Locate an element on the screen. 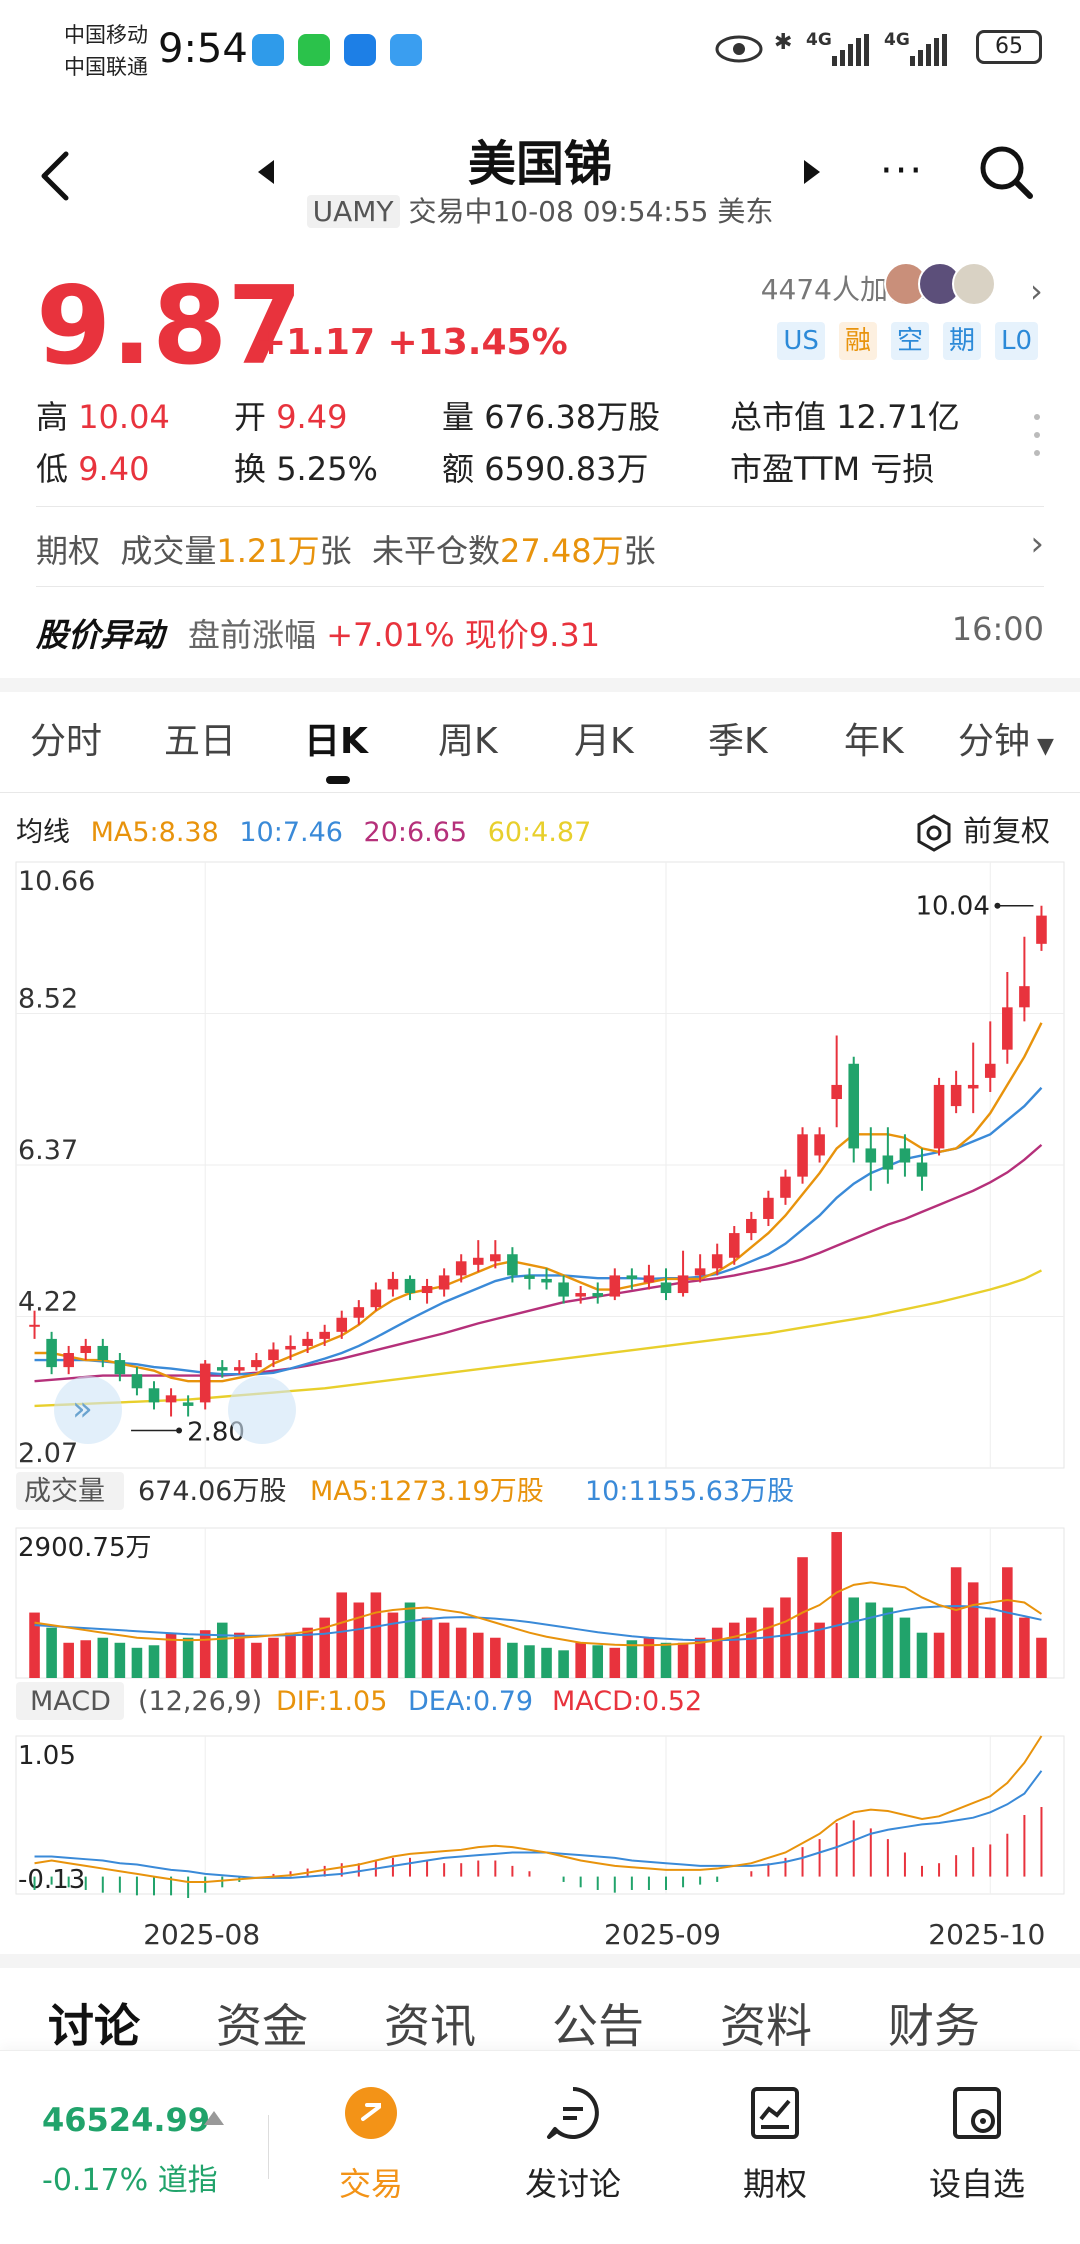  tab-financials: 财务 is located at coordinates (934, 2023).